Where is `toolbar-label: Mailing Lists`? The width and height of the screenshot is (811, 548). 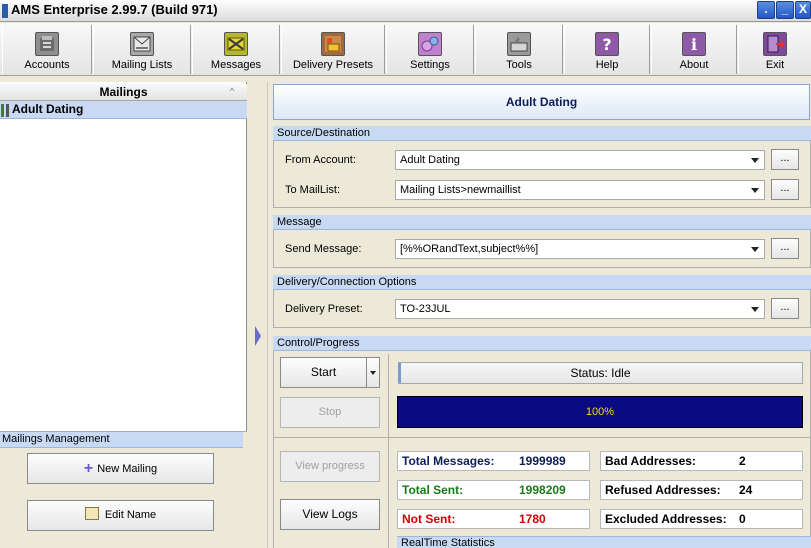
toolbar-label: Mailing Lists is located at coordinates (142, 65).